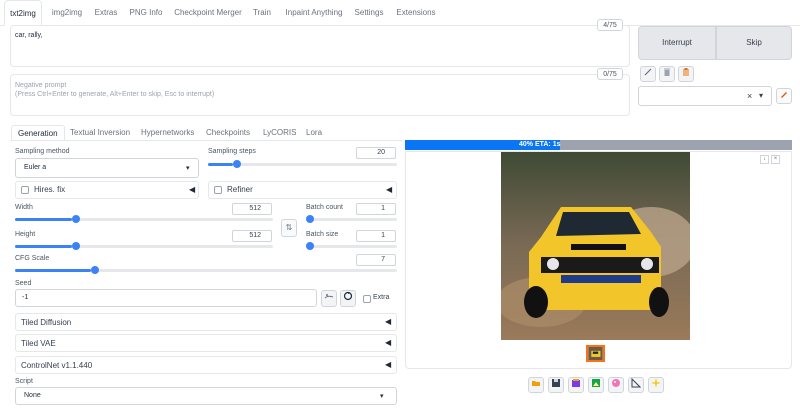  I want to click on prompt-textarea: car, rally,, so click(320, 46).